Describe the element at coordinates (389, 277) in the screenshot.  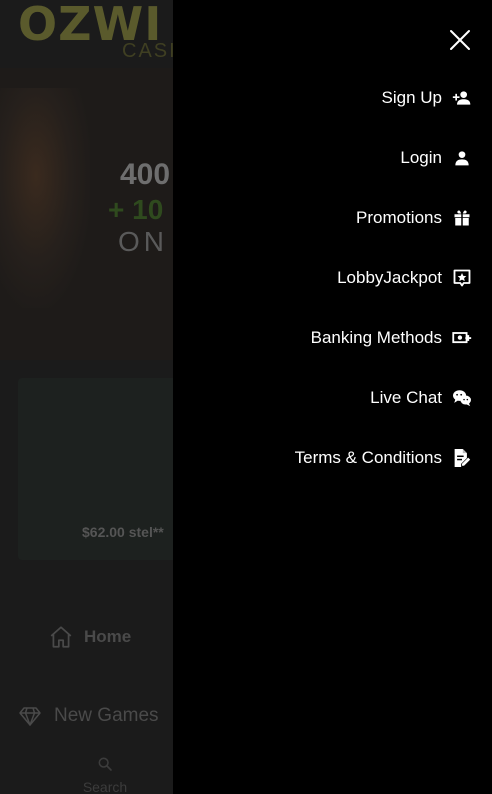
I see `menu-item-label: LobbyJackpot` at that location.